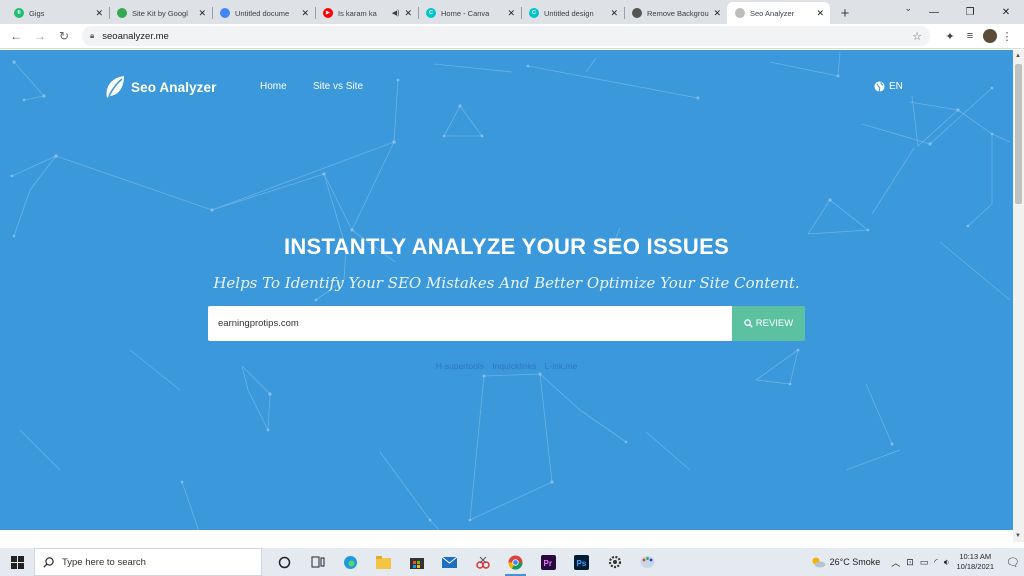  Describe the element at coordinates (675, 13) in the screenshot. I see `browser-tab: Remove Backgrou ✕` at that location.